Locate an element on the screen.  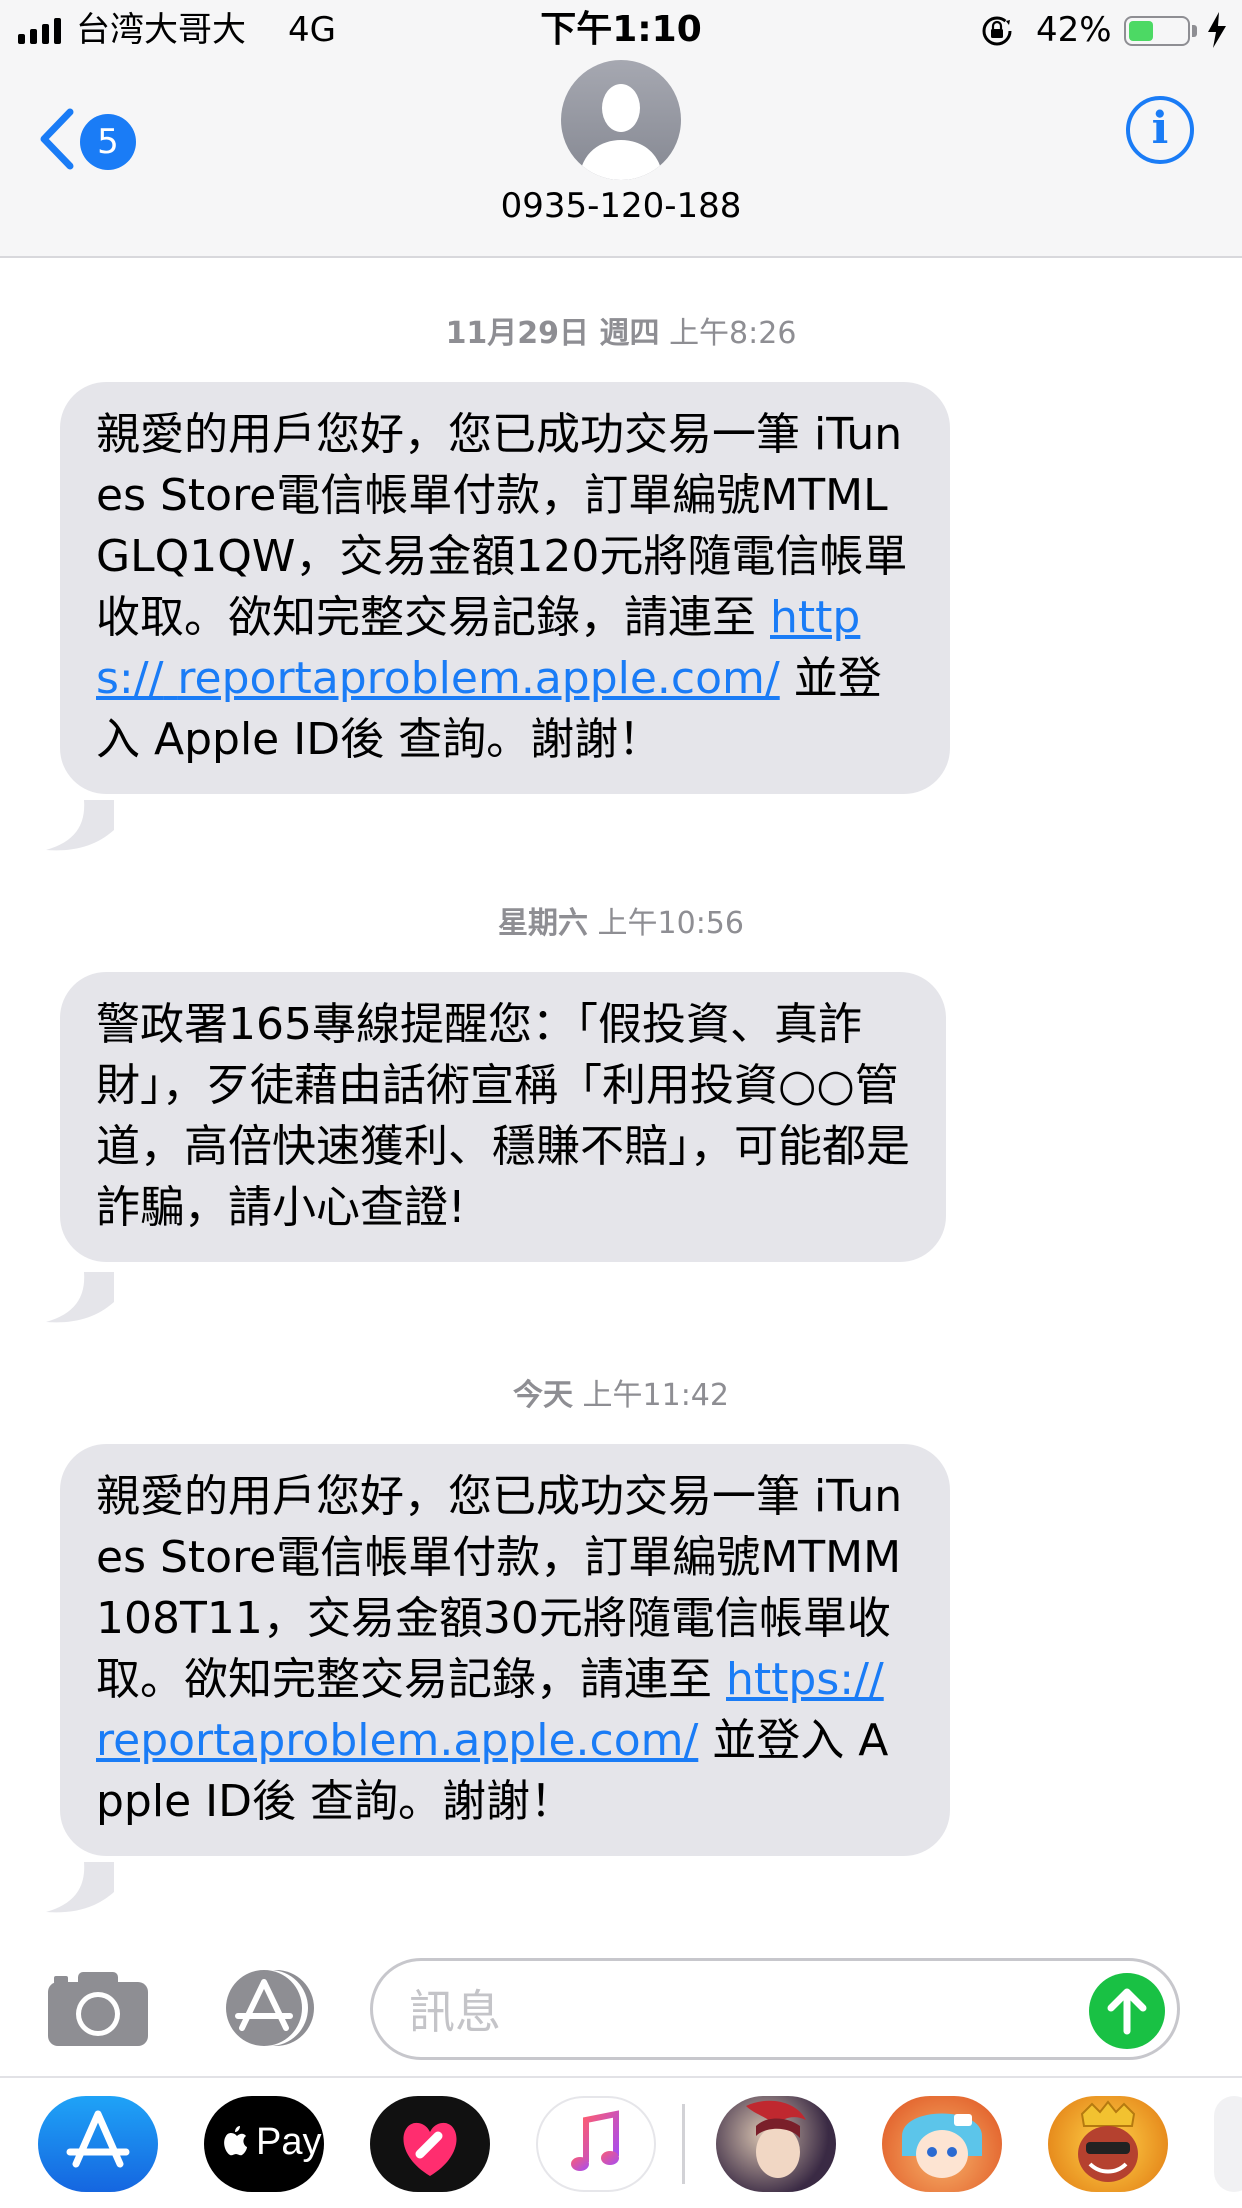
battery-nub is located at coordinates (1194, 31).